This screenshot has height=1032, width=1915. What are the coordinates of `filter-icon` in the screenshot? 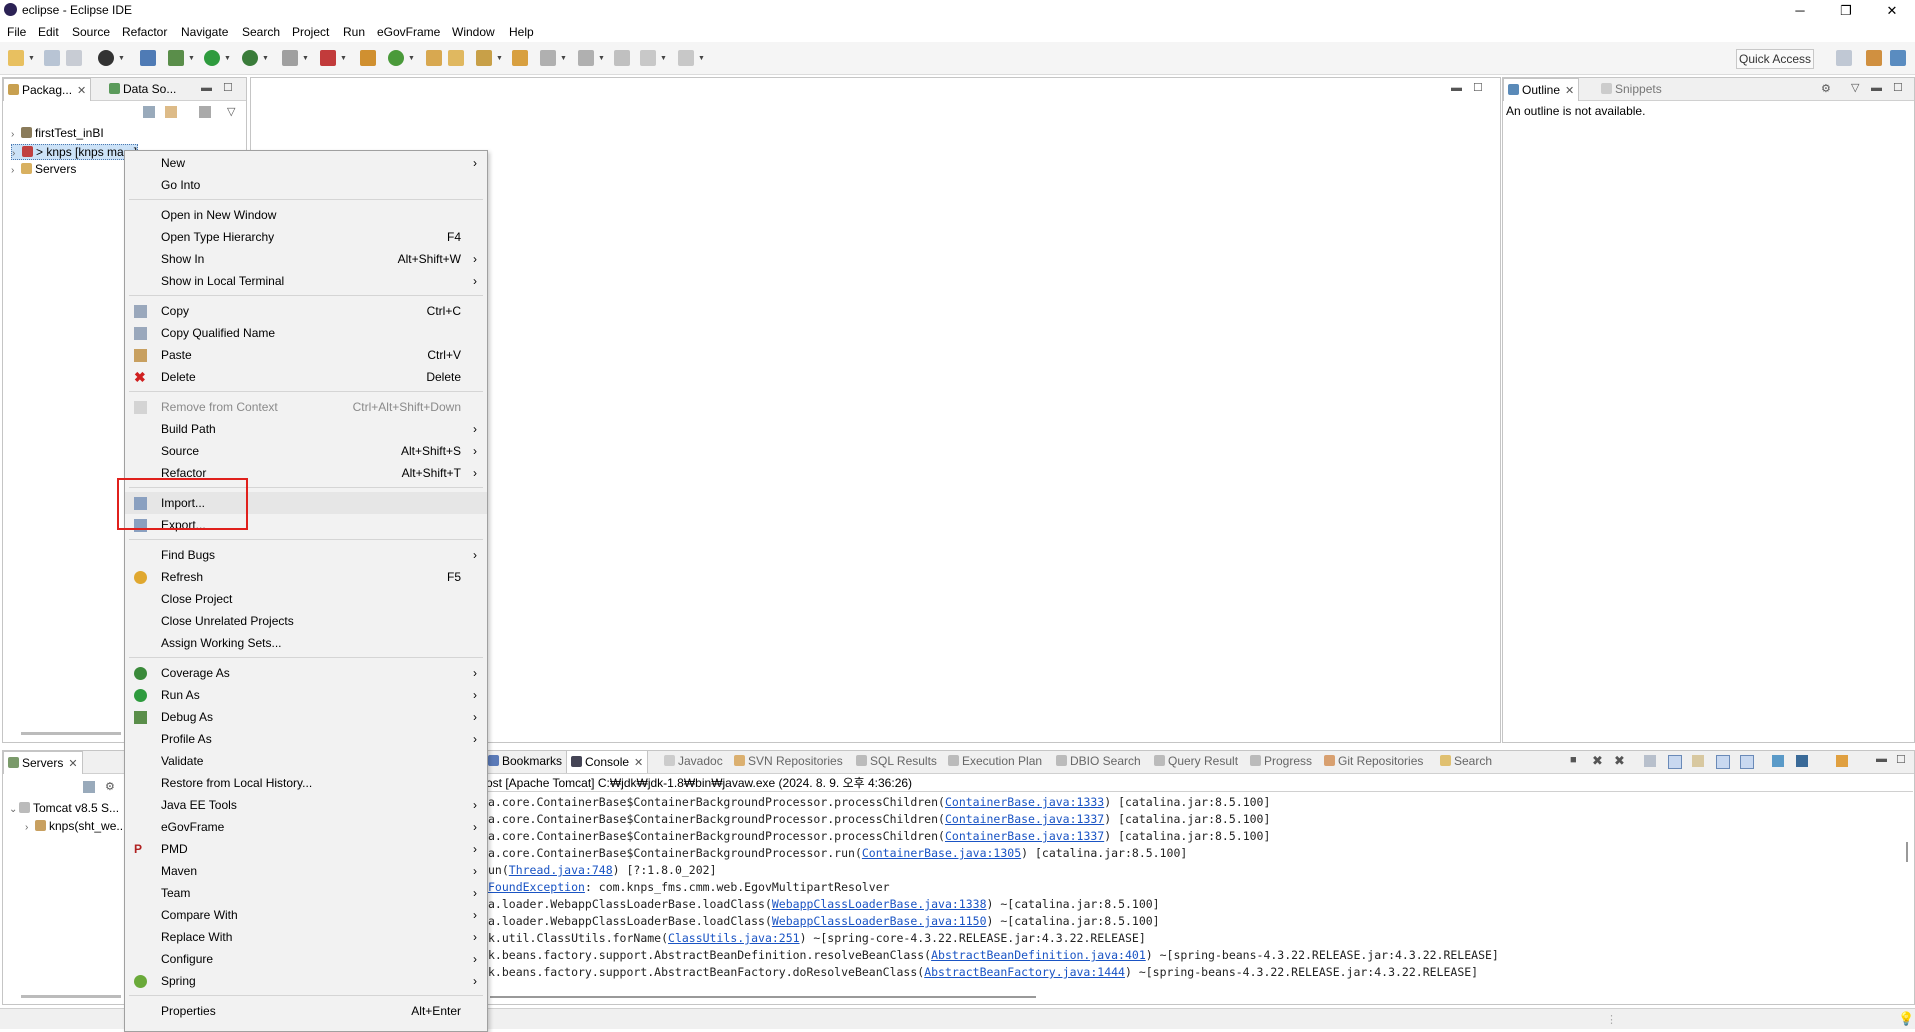 It's located at (205, 112).